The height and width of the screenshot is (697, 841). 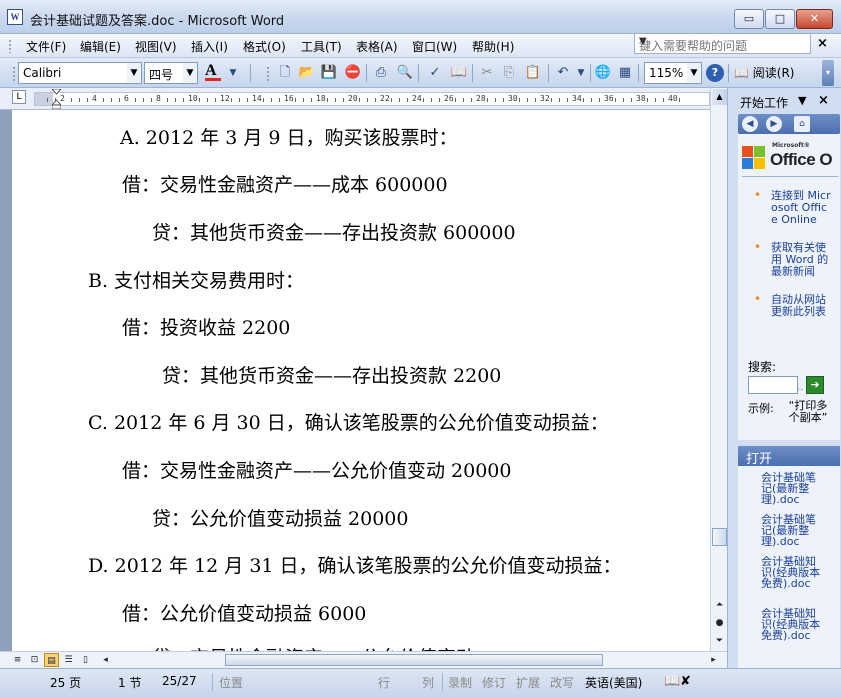 I want to click on horizontal-scroll-thumb, so click(x=414, y=660).